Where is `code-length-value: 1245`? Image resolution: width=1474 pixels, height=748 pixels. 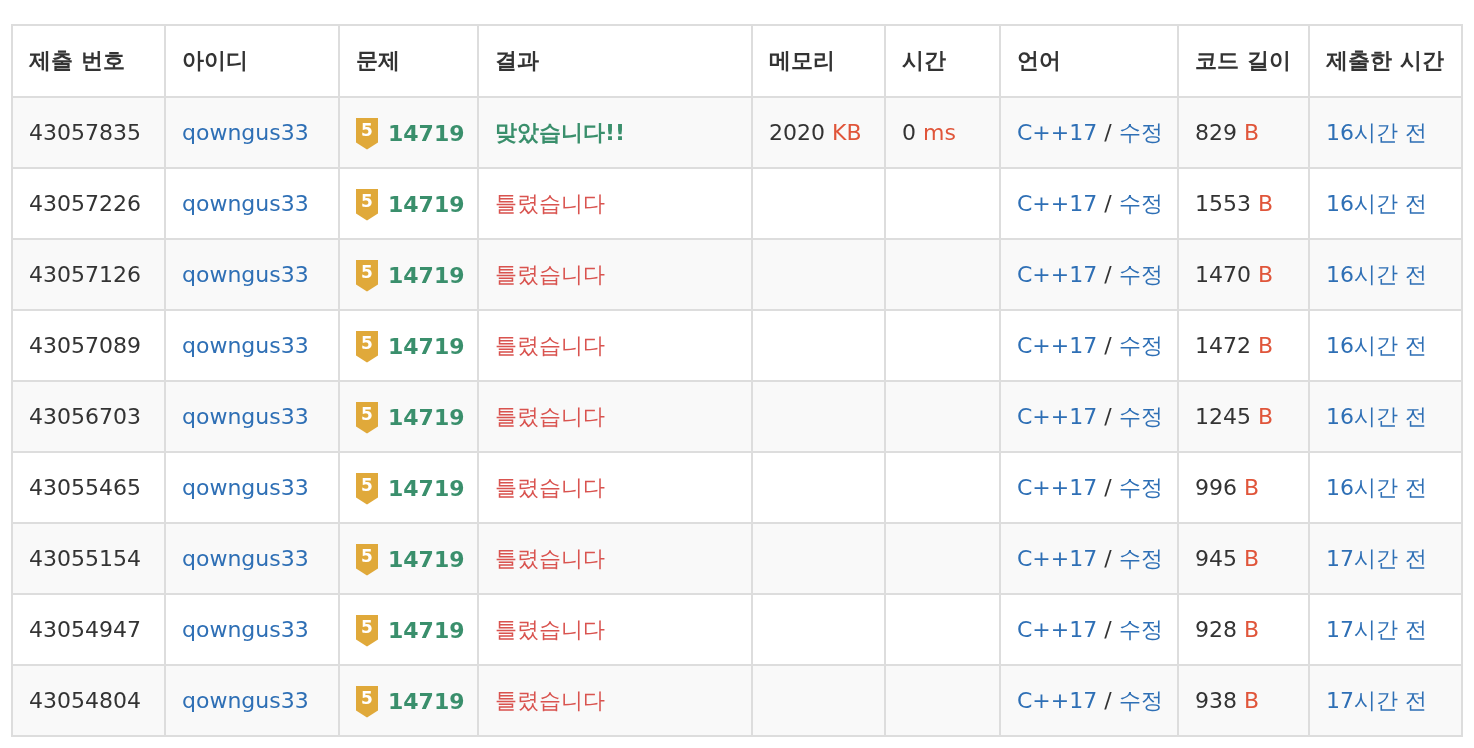 code-length-value: 1245 is located at coordinates (1223, 416).